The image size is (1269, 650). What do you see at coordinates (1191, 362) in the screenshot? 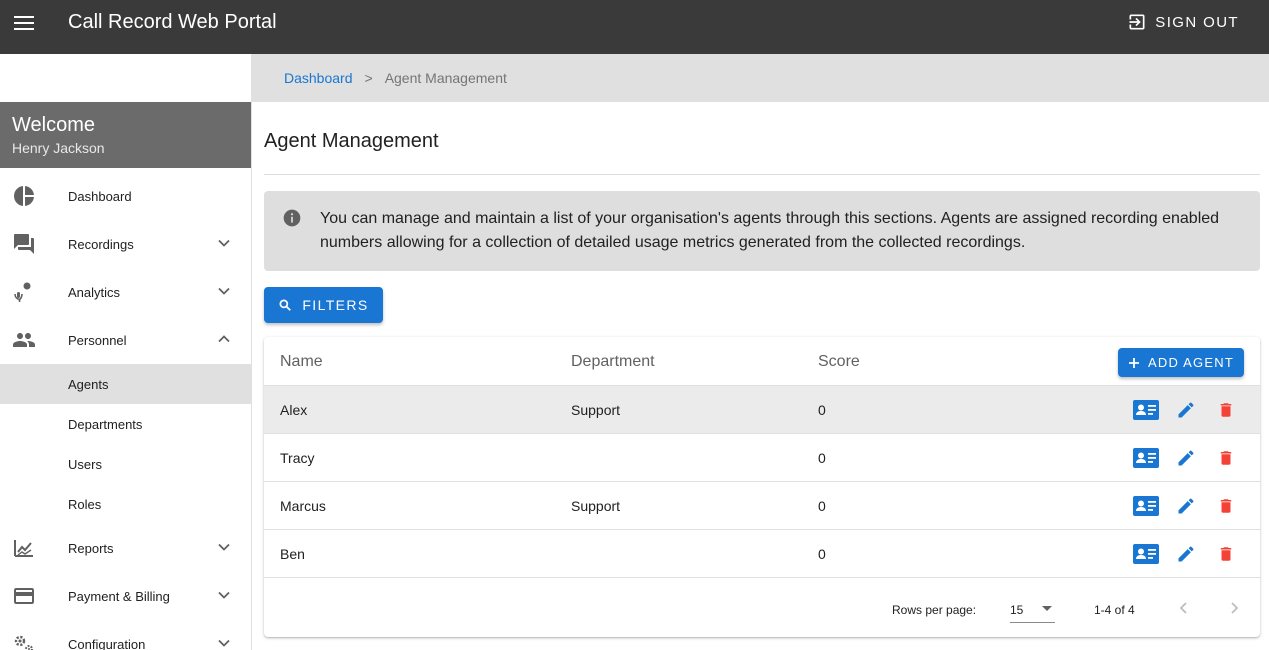
I see `add-agent-label: ADD AGENT` at bounding box center [1191, 362].